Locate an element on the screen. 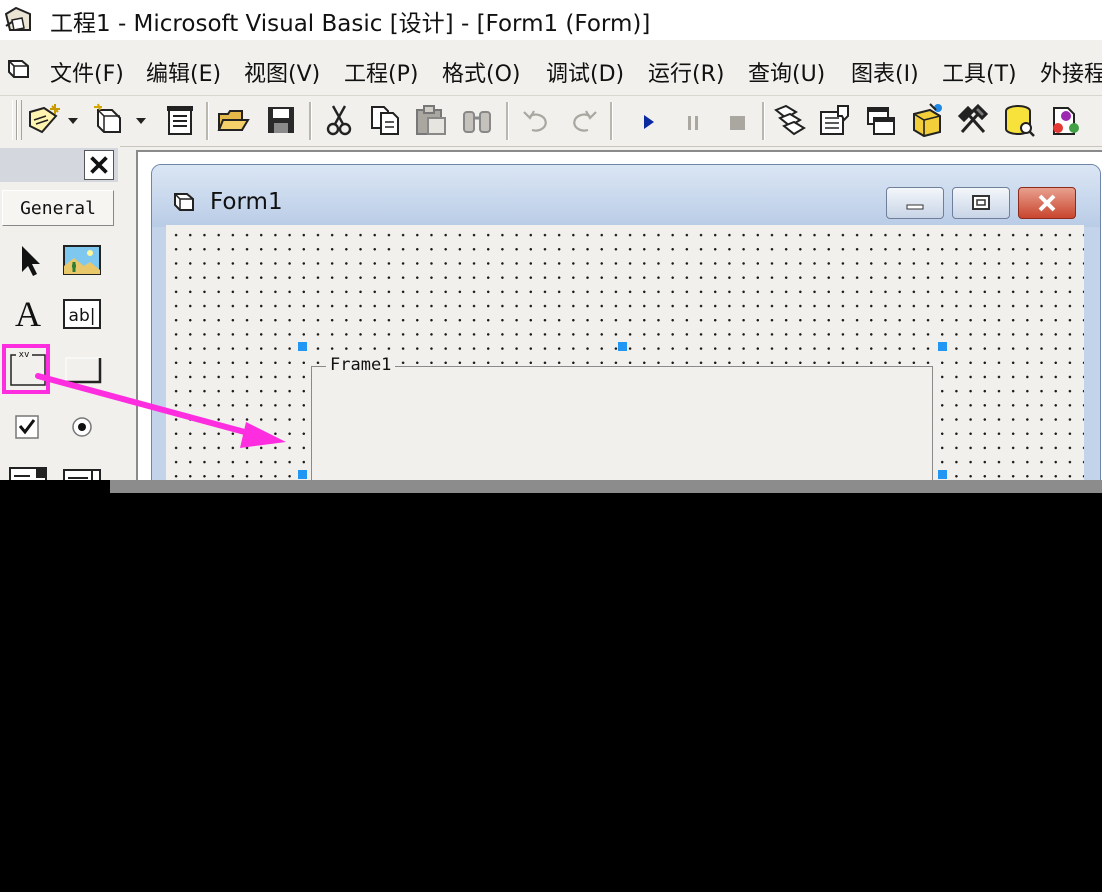 The width and height of the screenshot is (1102, 892). optionbutton-tool-icon is located at coordinates (82, 426).